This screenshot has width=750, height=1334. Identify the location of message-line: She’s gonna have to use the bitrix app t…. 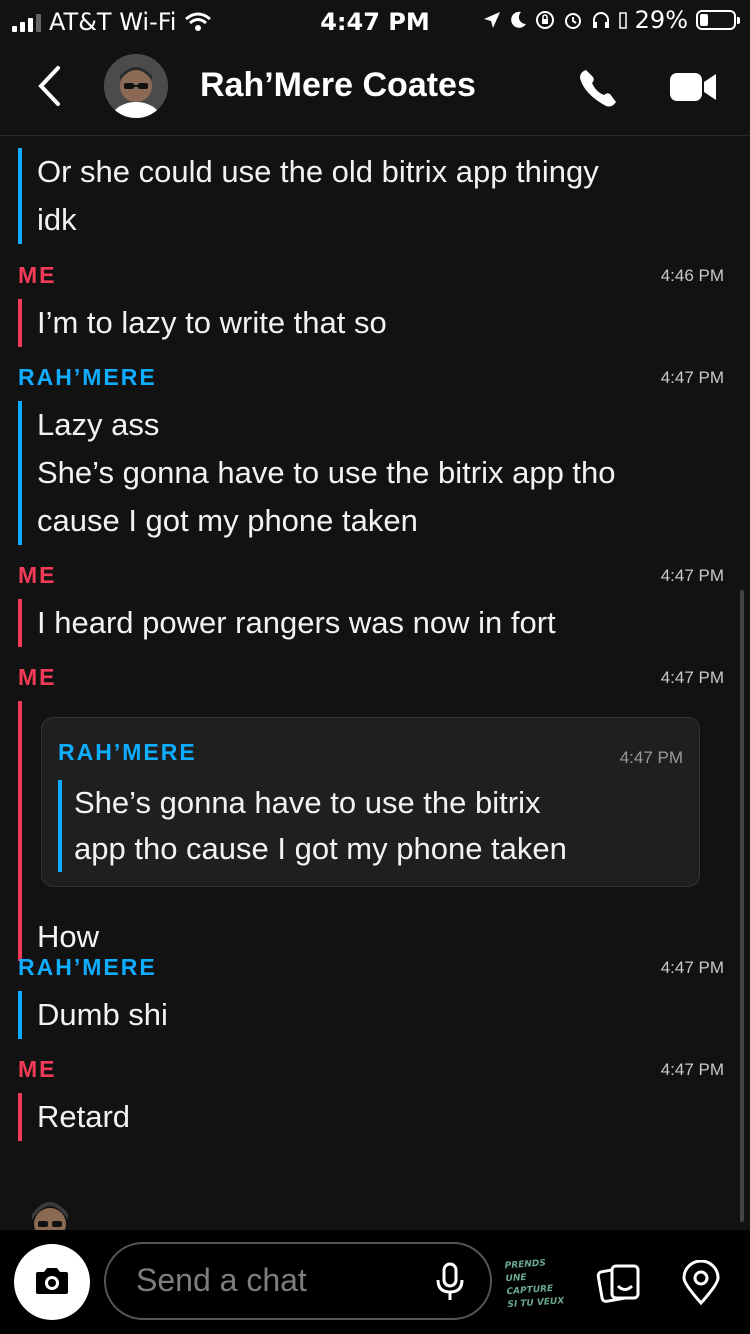
(326, 472).